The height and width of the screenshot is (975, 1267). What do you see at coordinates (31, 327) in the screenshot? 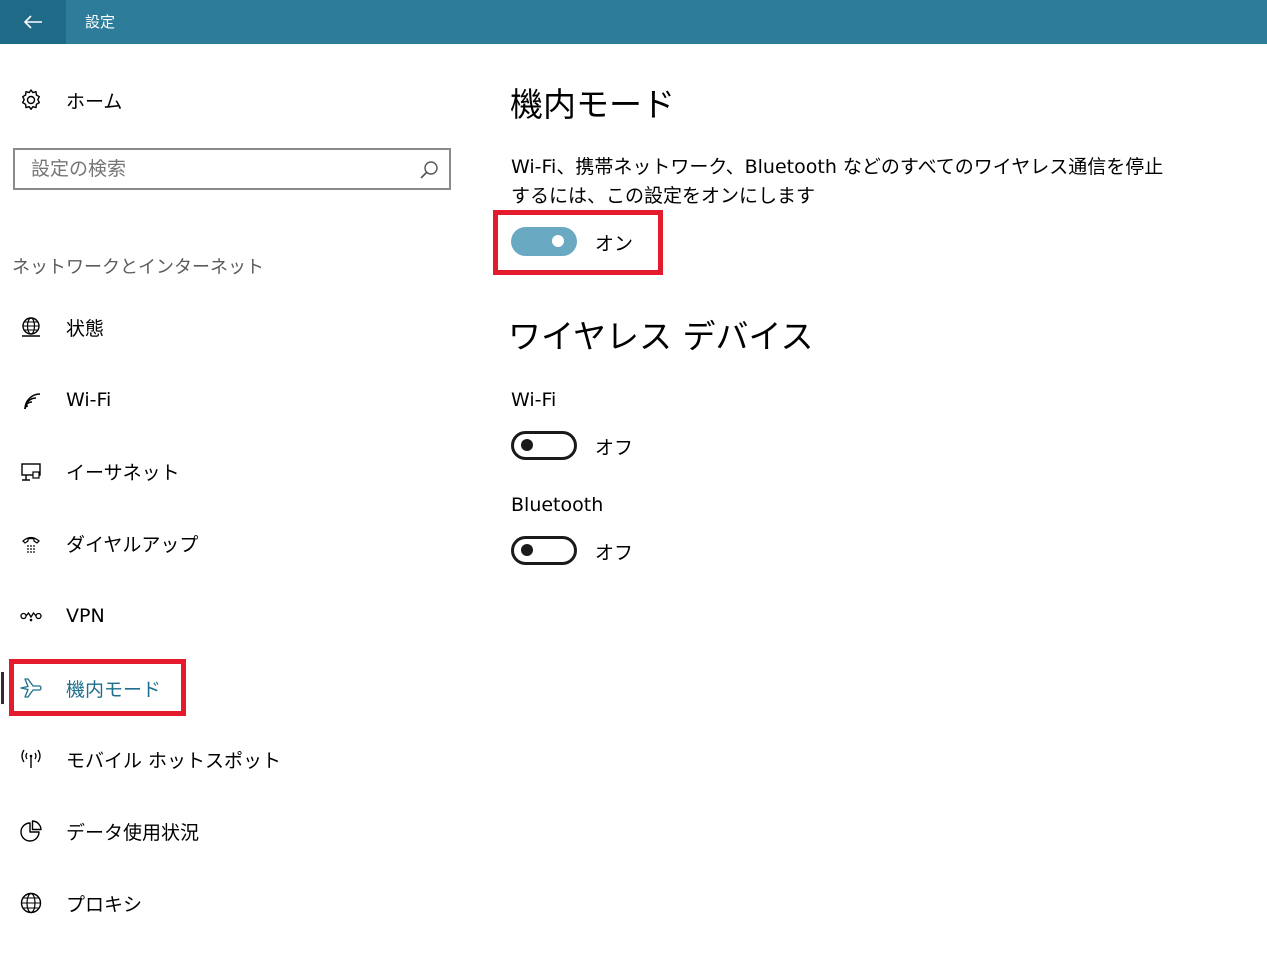
I see `globe-status-icon` at bounding box center [31, 327].